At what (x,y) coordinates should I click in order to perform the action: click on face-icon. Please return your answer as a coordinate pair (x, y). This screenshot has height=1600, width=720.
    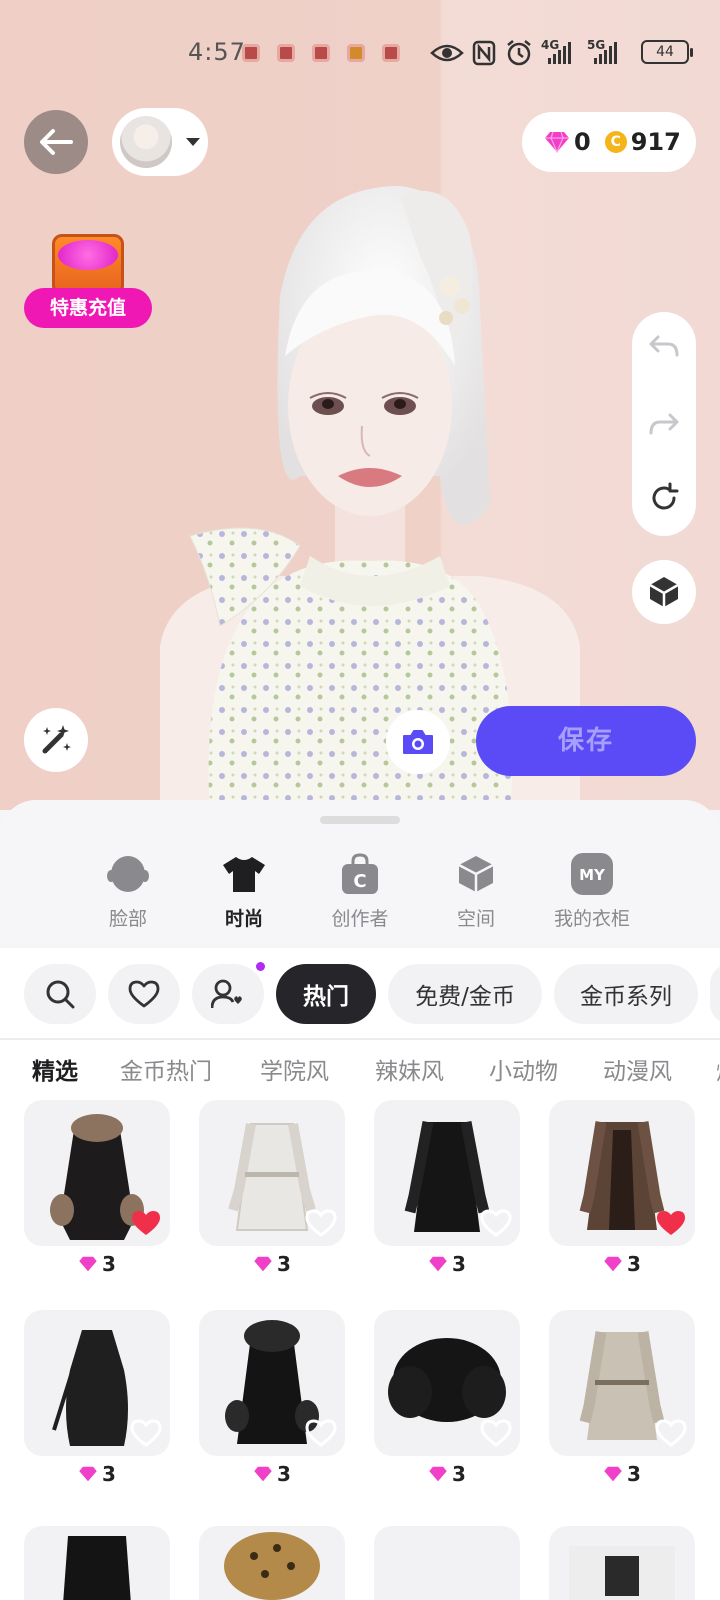
    Looking at the image, I should click on (128, 874).